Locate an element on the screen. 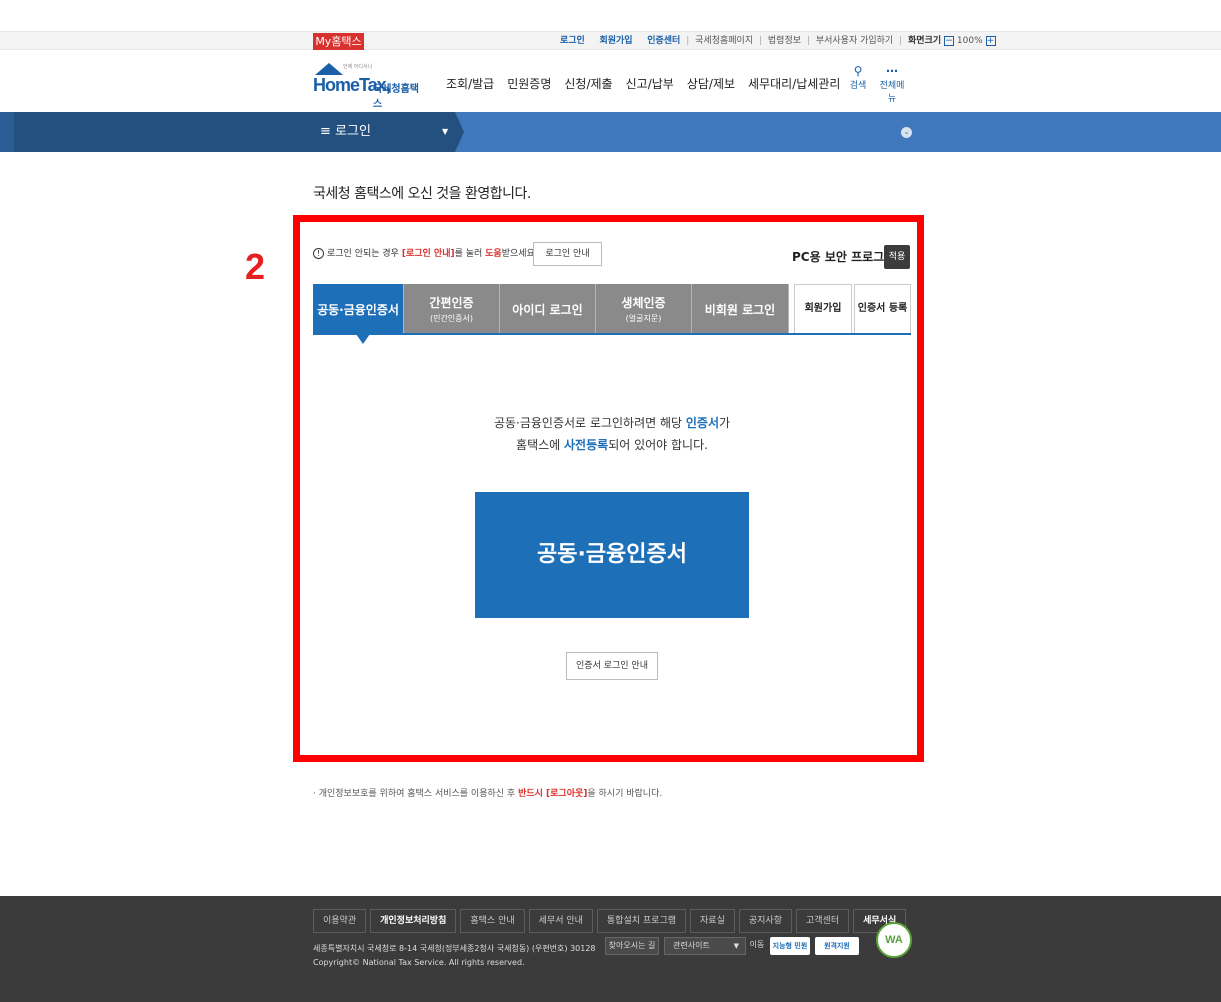 This screenshot has width=1221, height=1002. nav-item-consult: 상담/제보 is located at coordinates (711, 83).